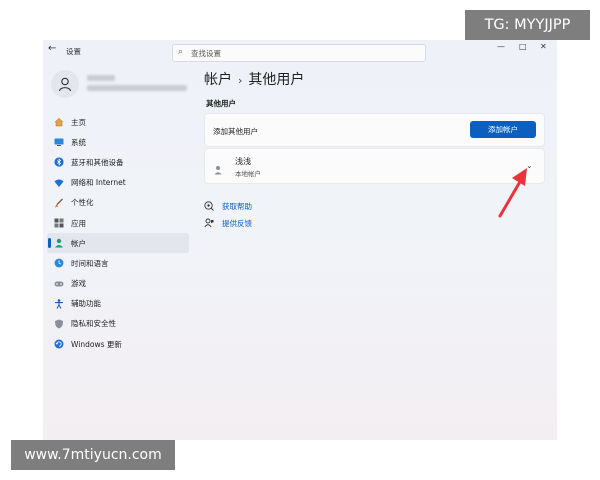 The width and height of the screenshot is (600, 480). I want to click on watermark-url: www.7mtiyucn.com, so click(93, 455).